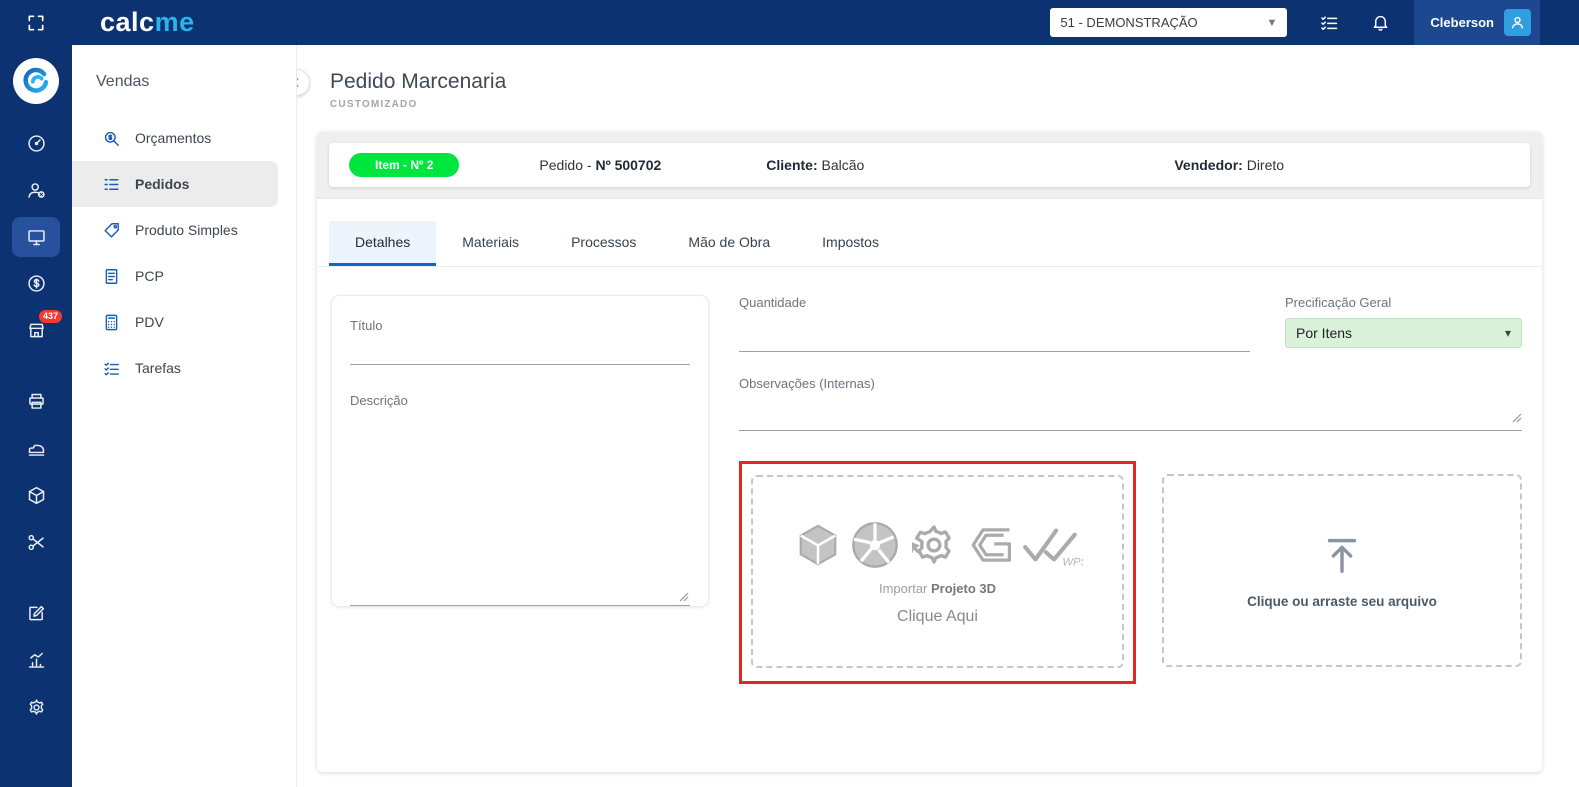  I want to click on rail-settings-icon, so click(36, 707).